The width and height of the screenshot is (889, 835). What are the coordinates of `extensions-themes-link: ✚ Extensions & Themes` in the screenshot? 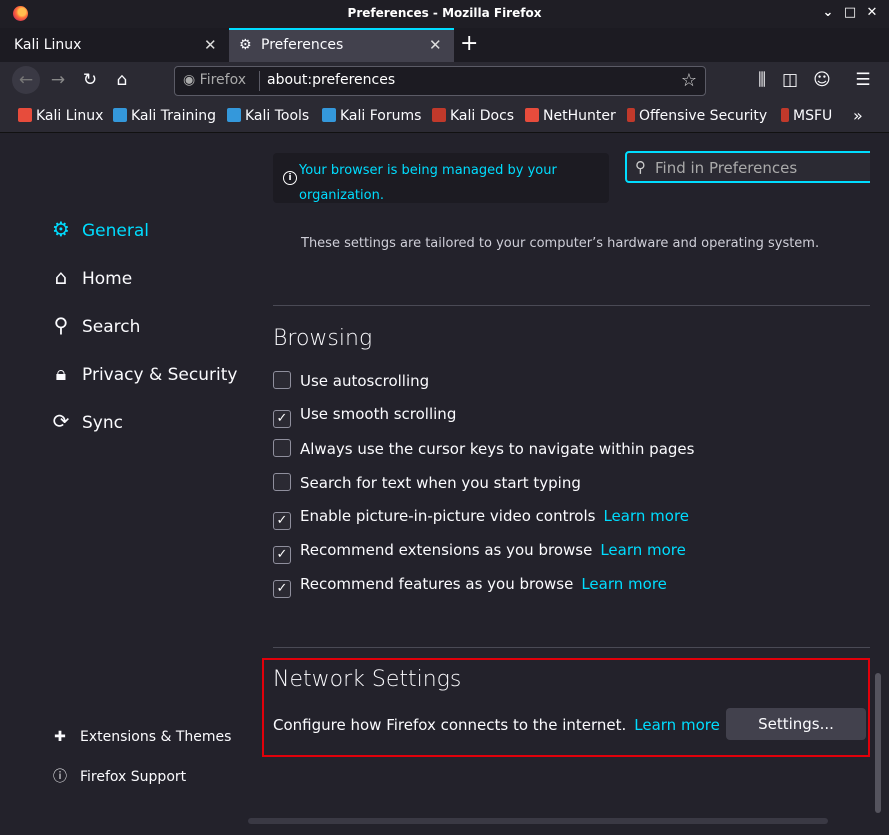 It's located at (141, 737).